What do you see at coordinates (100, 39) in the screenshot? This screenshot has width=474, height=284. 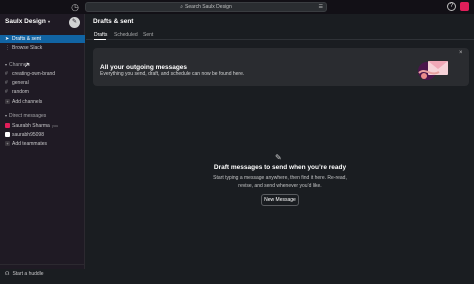 I see `active-tab-indicator` at bounding box center [100, 39].